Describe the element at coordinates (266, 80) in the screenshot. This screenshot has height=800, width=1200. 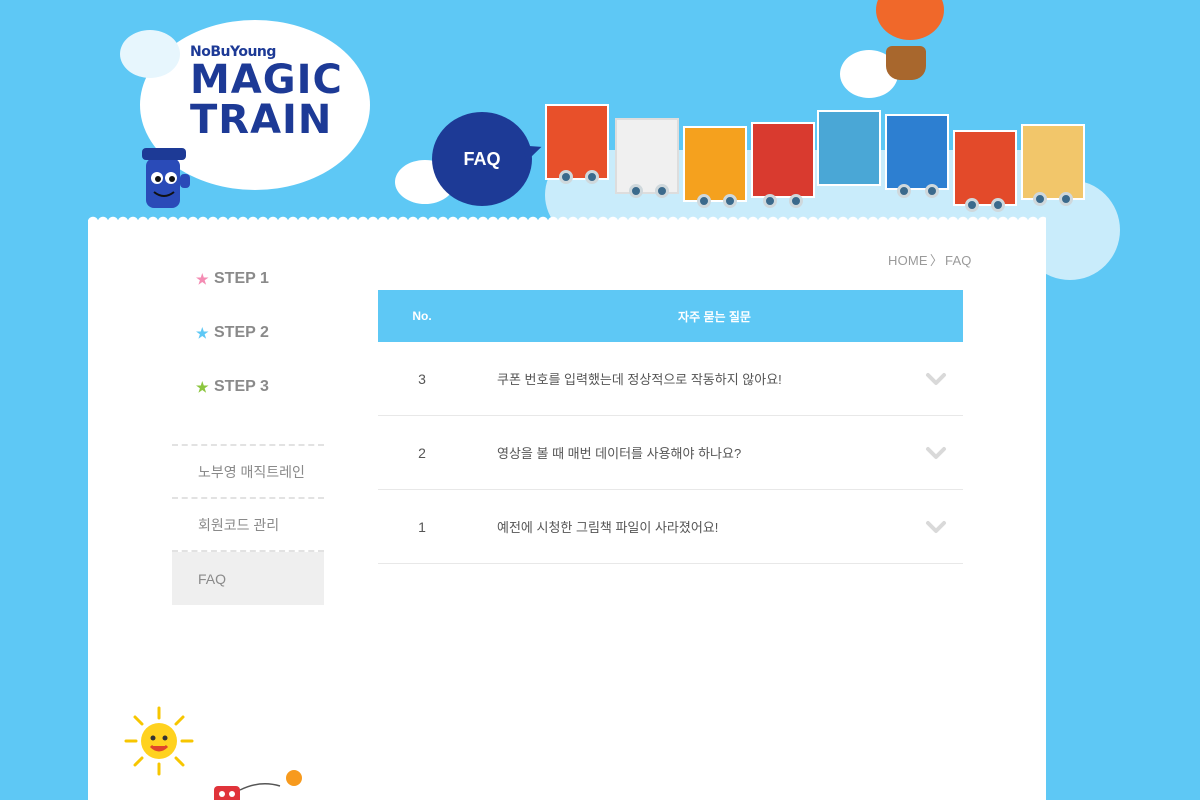
I see `logo-line-1: MAGIC` at that location.